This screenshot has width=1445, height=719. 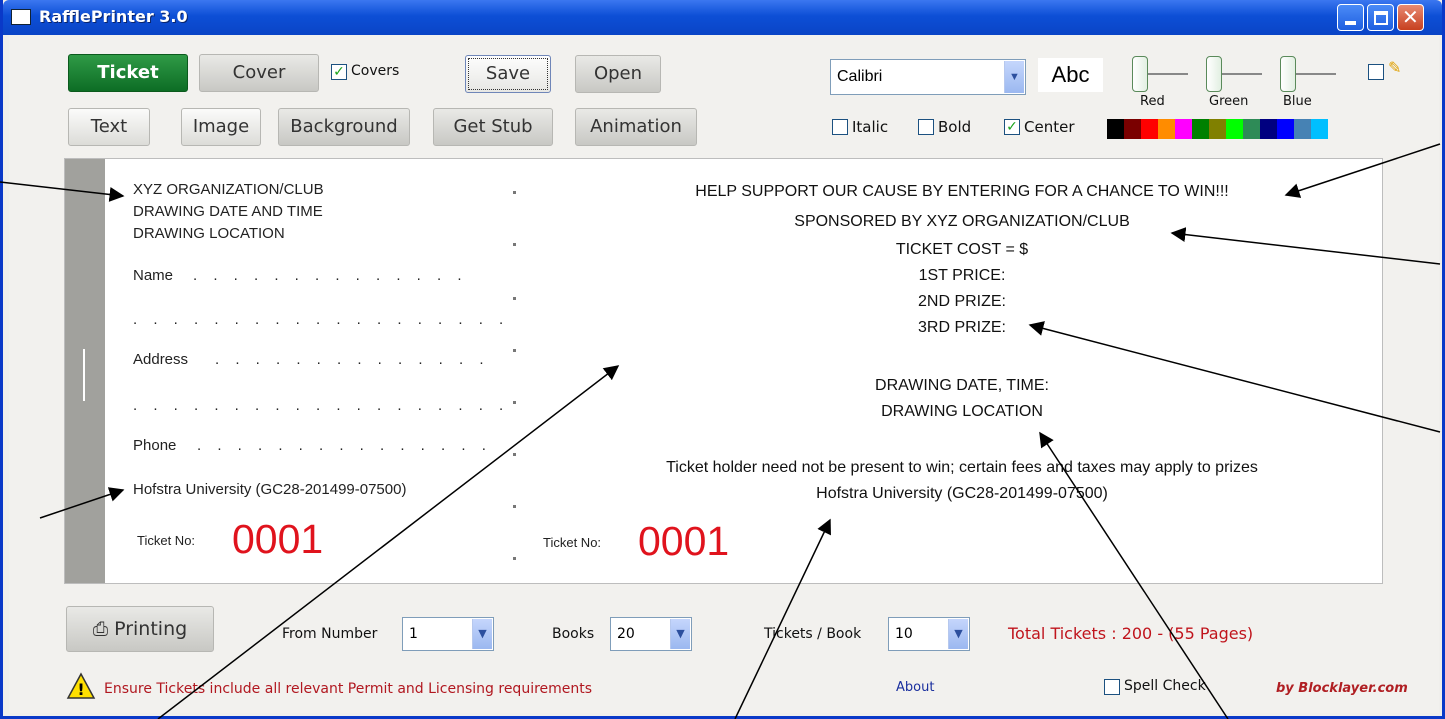 What do you see at coordinates (929, 634) in the screenshot?
I see `tickets-per-book-select: 10 ▼` at bounding box center [929, 634].